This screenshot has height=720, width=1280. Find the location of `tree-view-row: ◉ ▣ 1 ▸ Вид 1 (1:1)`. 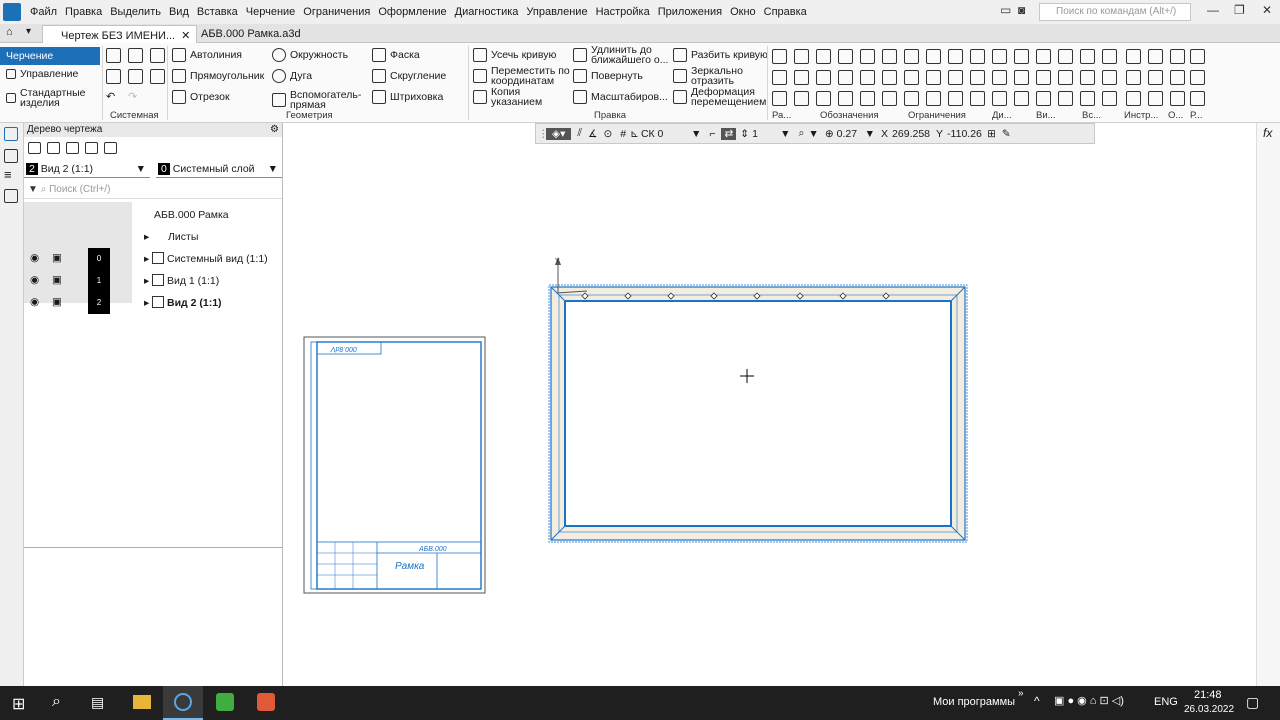

tree-view-row: ◉ ▣ 1 ▸ Вид 1 (1:1) is located at coordinates (153, 281).